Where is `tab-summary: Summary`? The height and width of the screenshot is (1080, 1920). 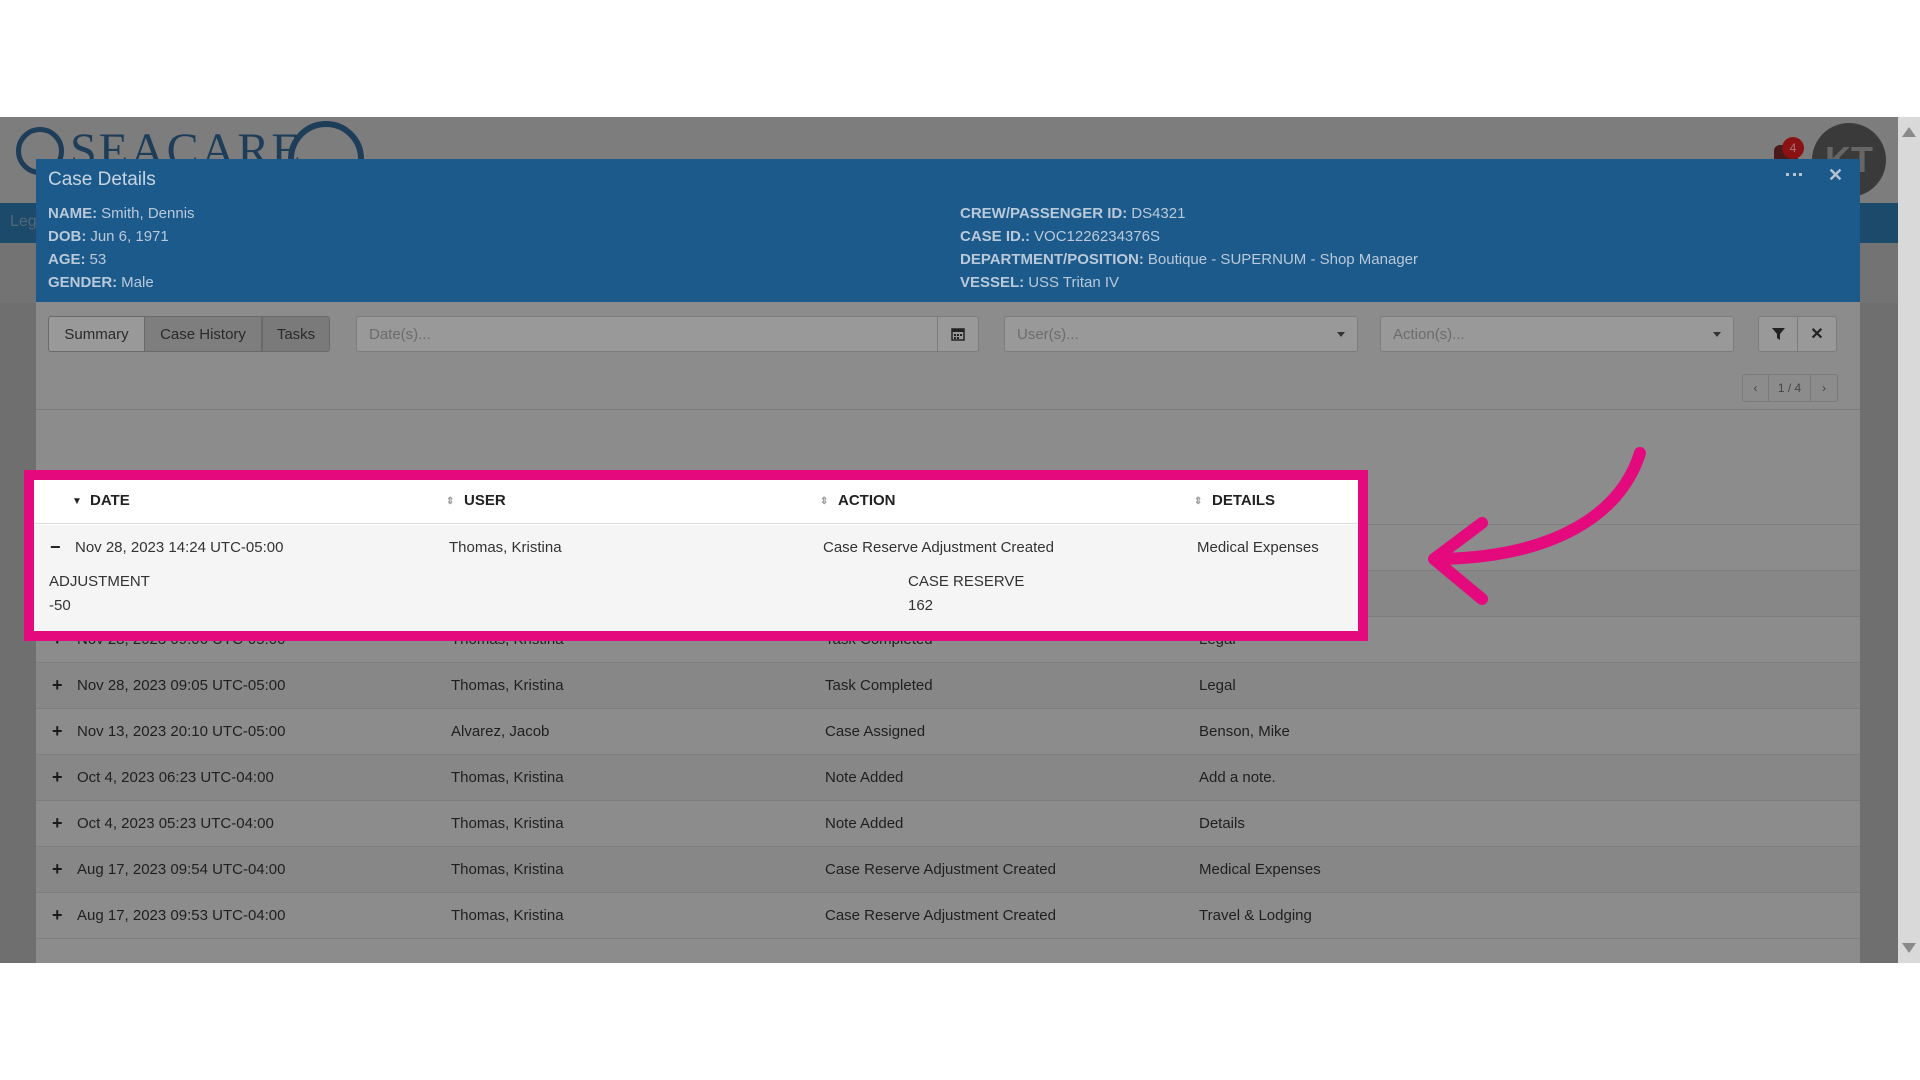
tab-summary: Summary is located at coordinates (96, 334).